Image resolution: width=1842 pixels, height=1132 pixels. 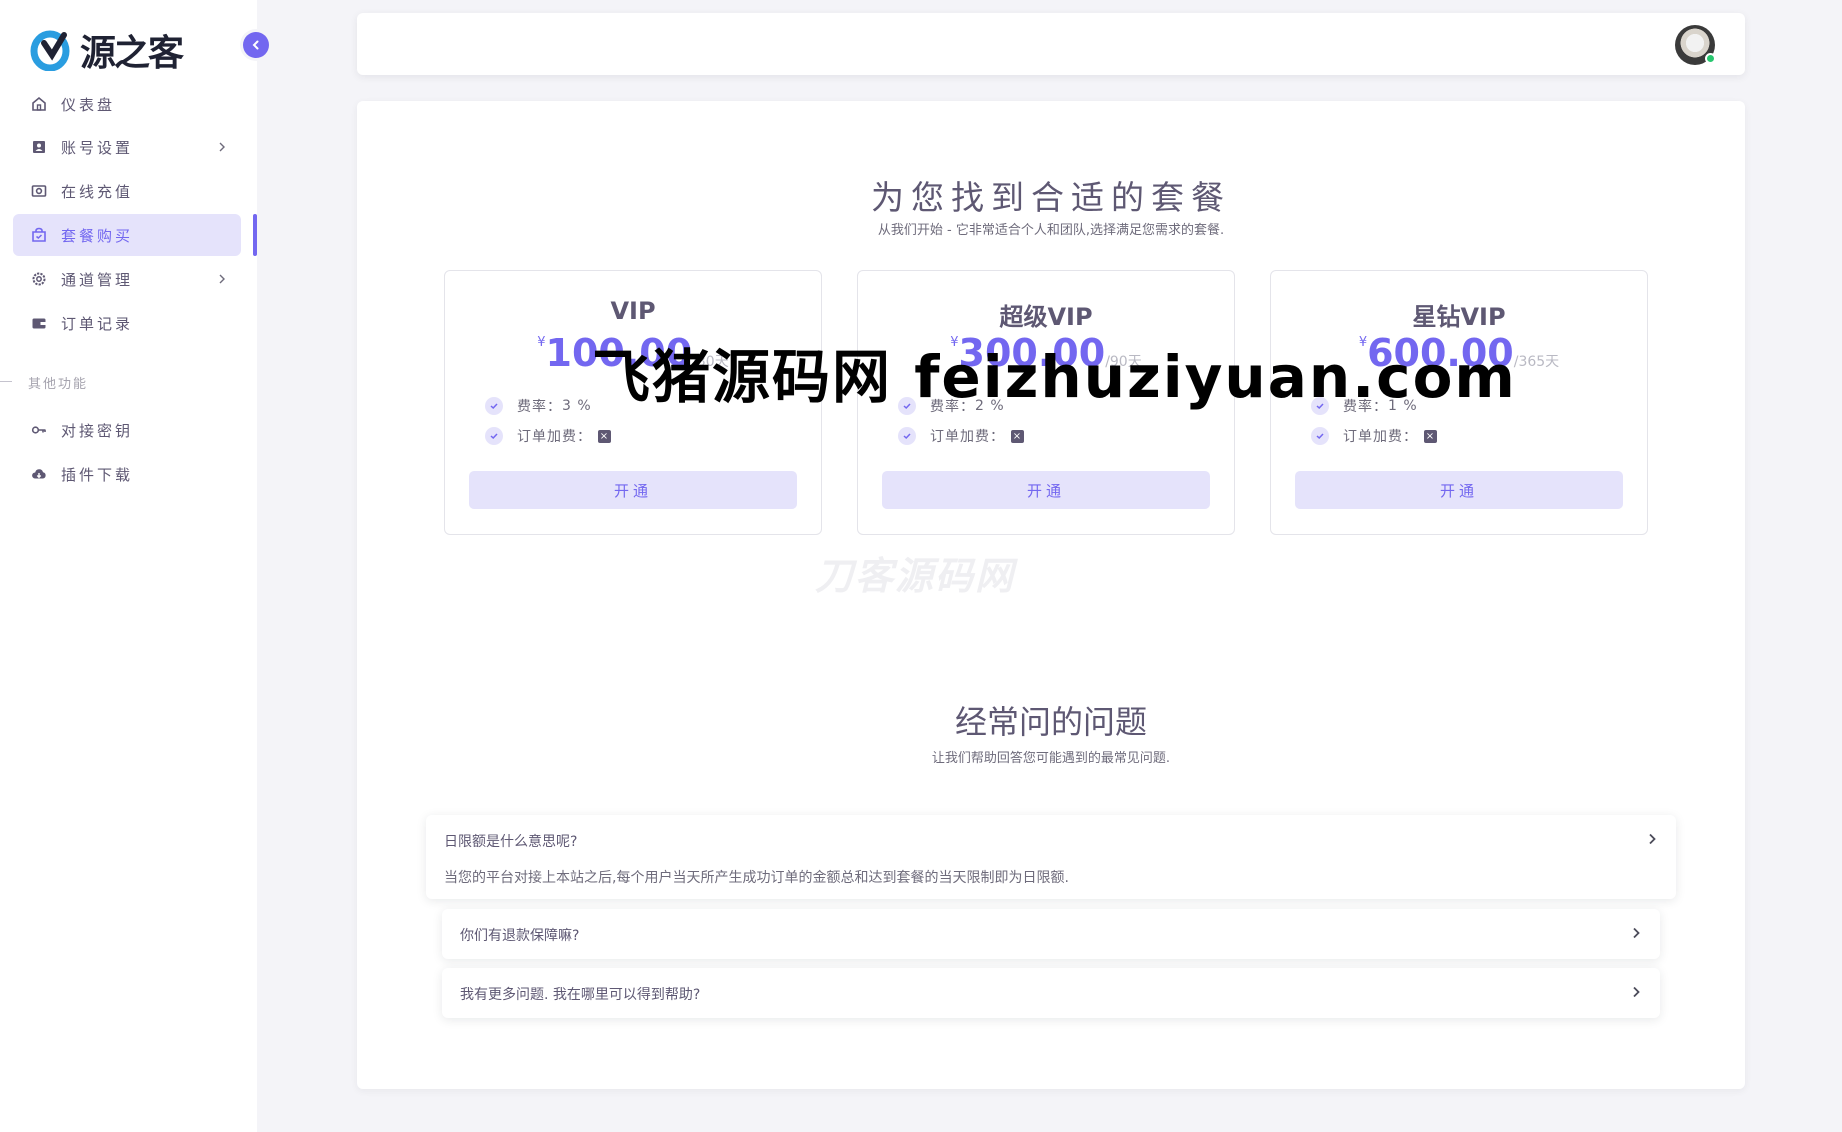 I want to click on chevron-left-icon, so click(x=255, y=45).